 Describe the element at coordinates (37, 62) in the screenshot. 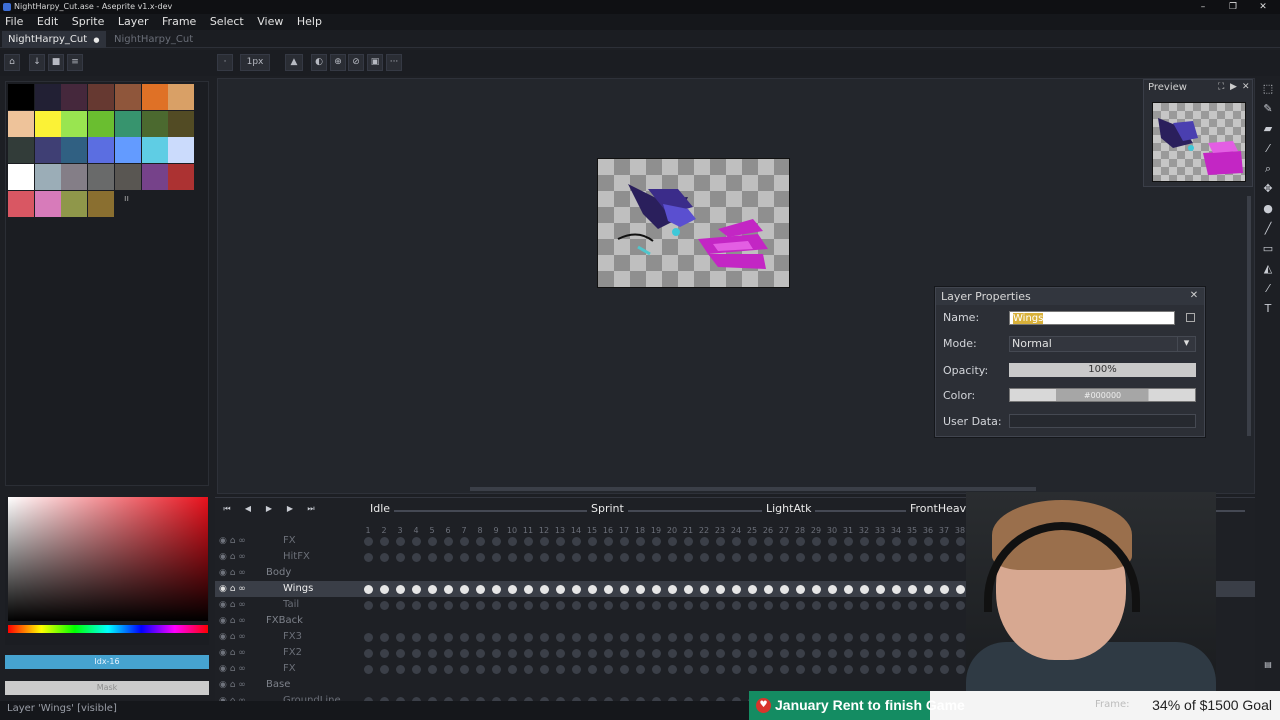

I see `download-icon: ↓` at that location.